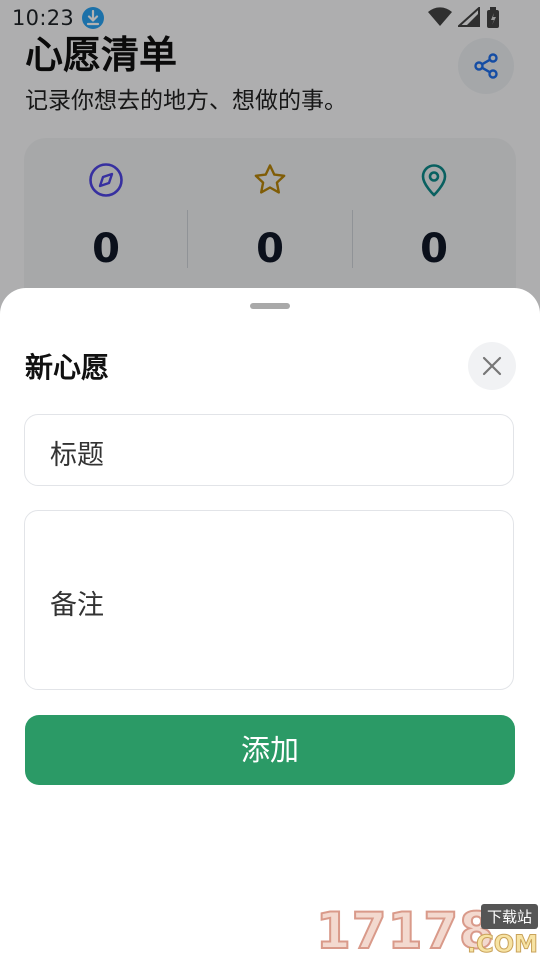  What do you see at coordinates (77, 605) in the screenshot?
I see `note-placeholder: 备注` at bounding box center [77, 605].